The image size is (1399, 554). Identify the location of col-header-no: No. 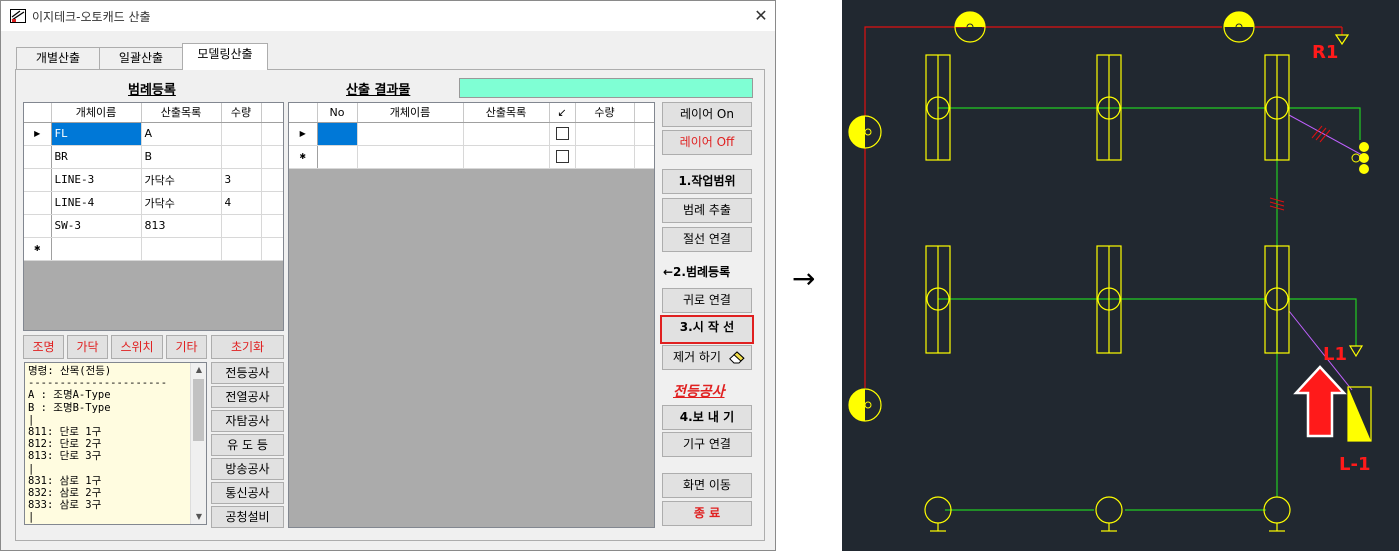
(337, 113).